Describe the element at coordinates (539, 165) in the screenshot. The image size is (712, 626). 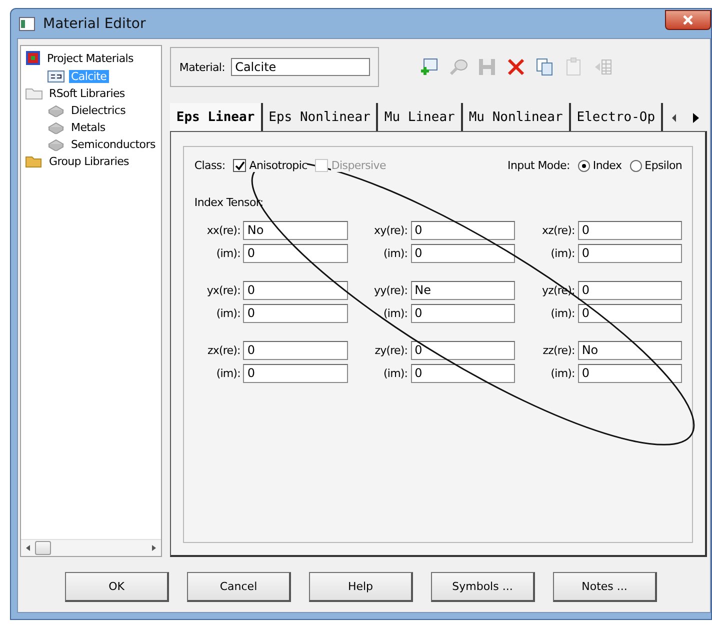
I see `input-mode-label: Input Mode:` at that location.